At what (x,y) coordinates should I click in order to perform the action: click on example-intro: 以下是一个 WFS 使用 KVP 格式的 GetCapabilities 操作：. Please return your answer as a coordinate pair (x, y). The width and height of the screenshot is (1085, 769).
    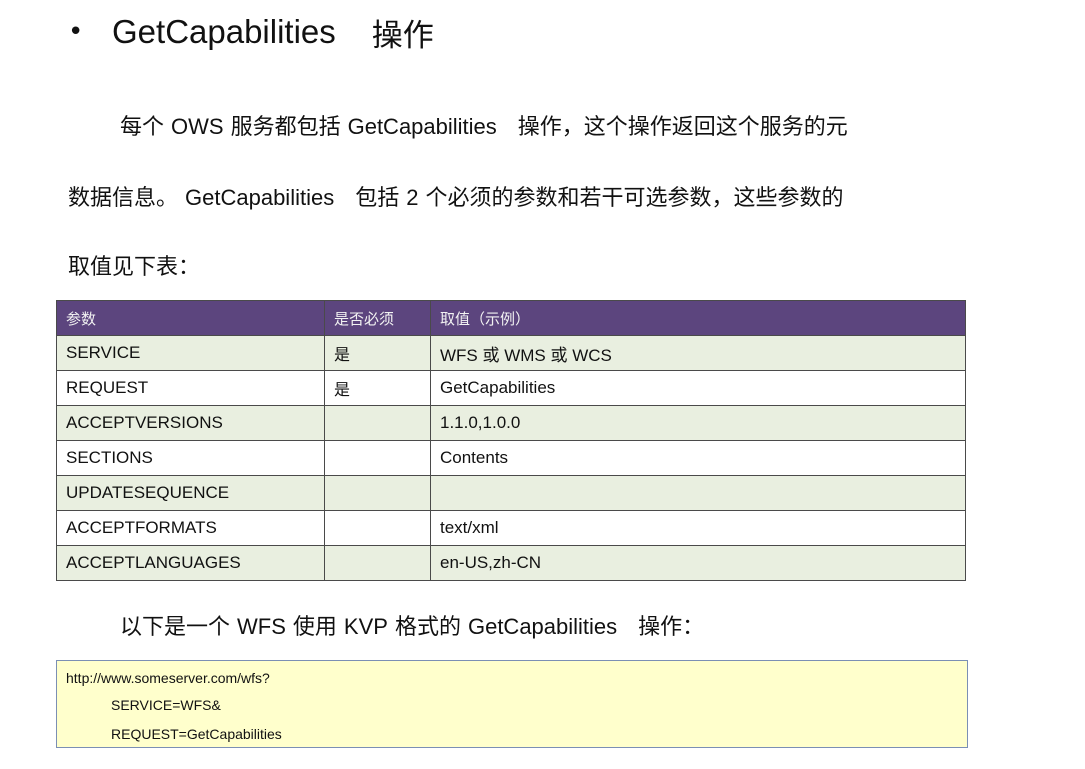
    Looking at the image, I should click on (412, 627).